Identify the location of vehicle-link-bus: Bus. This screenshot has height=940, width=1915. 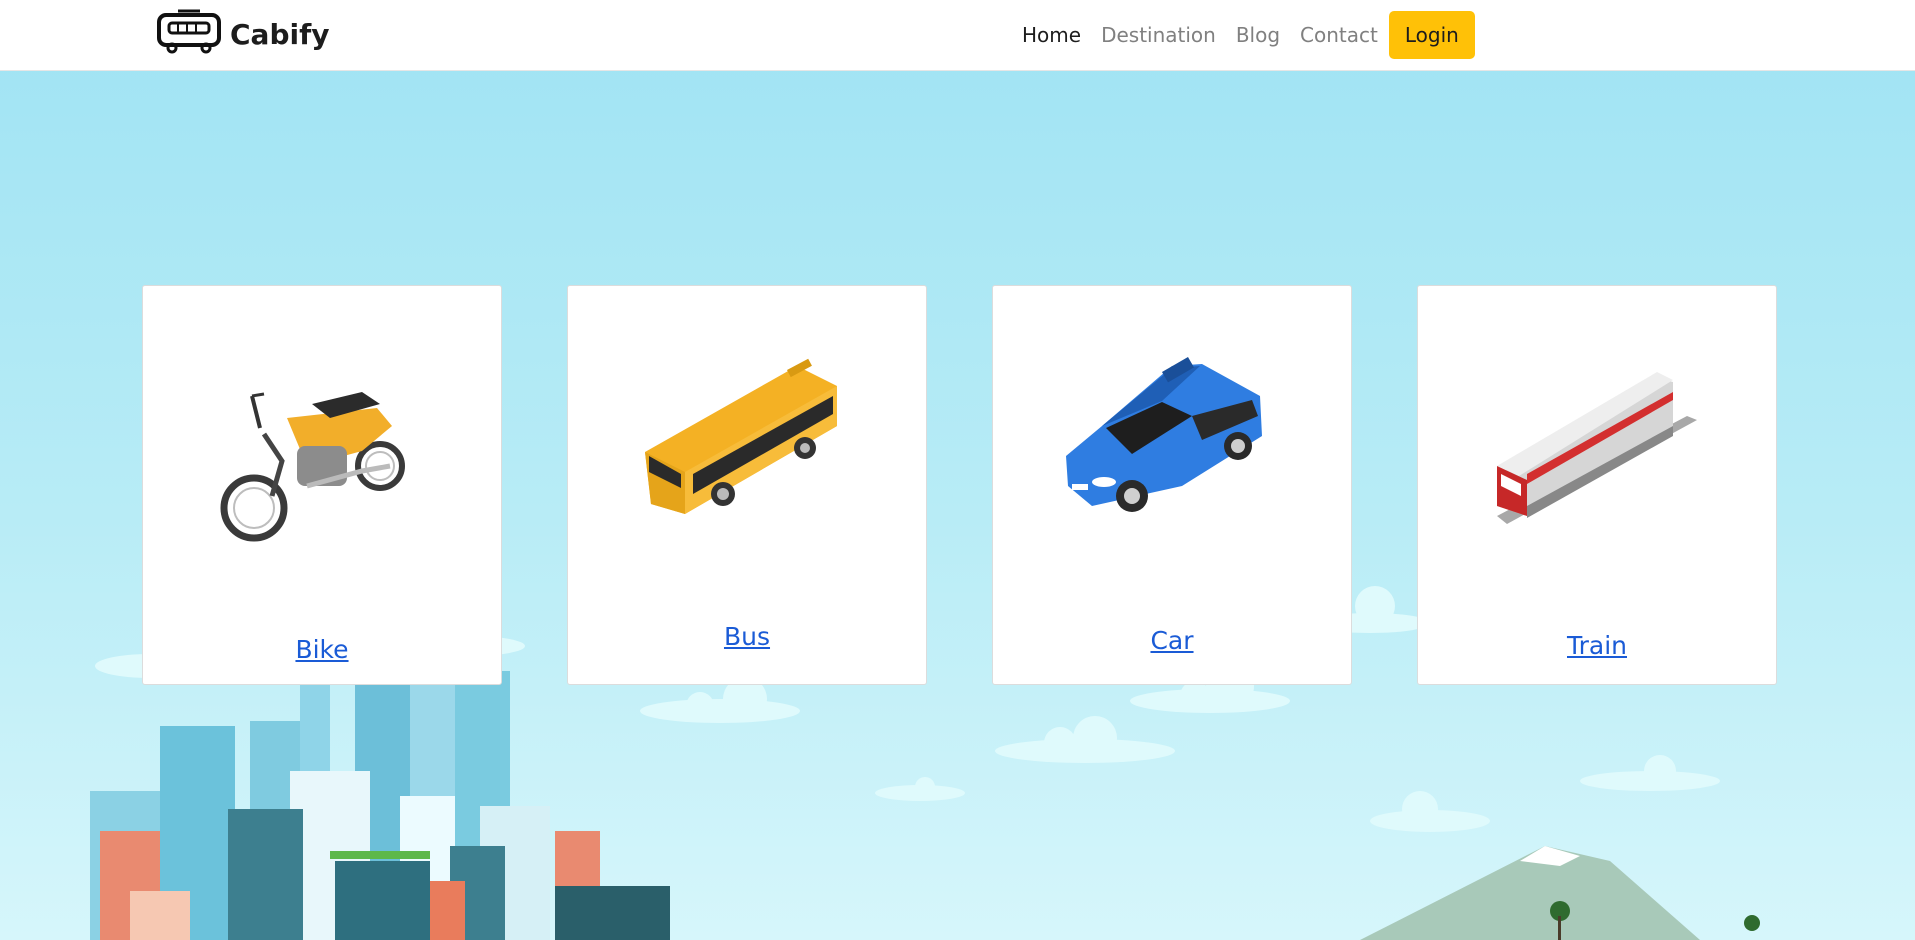
(747, 636).